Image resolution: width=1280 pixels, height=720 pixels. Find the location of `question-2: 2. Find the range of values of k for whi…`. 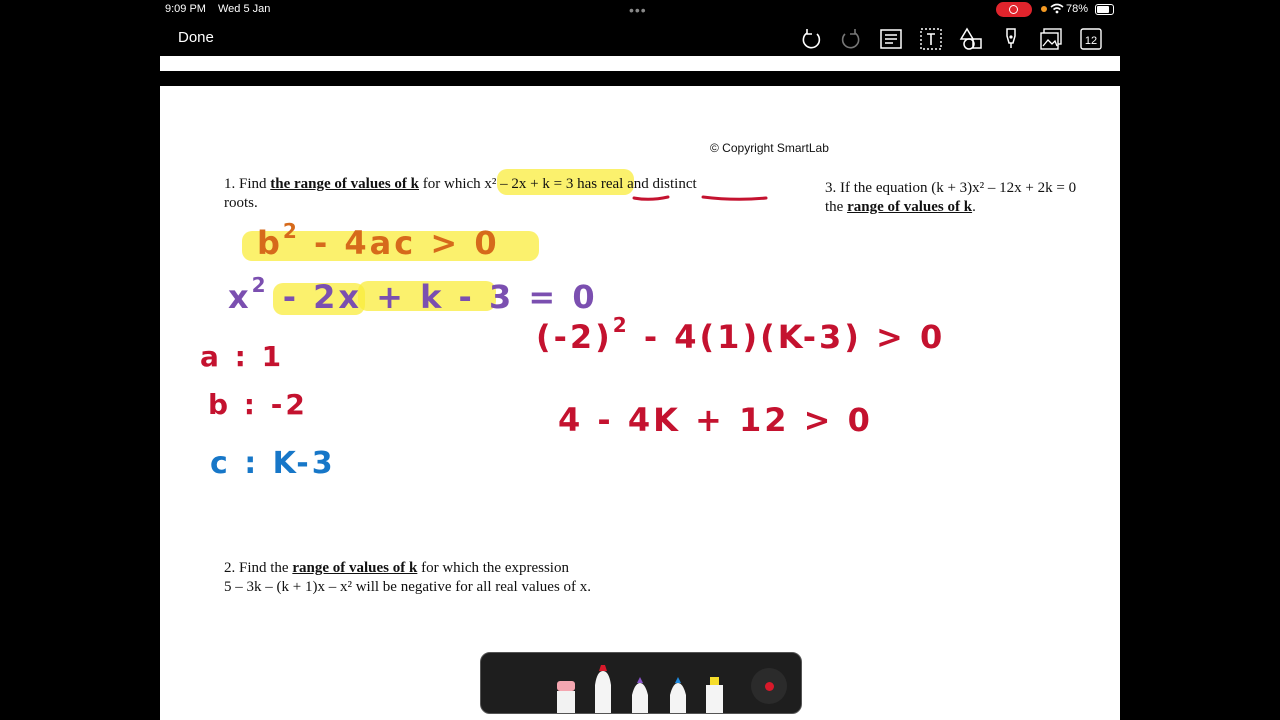

question-2: 2. Find the range of values of k for whi… is located at coordinates (504, 578).